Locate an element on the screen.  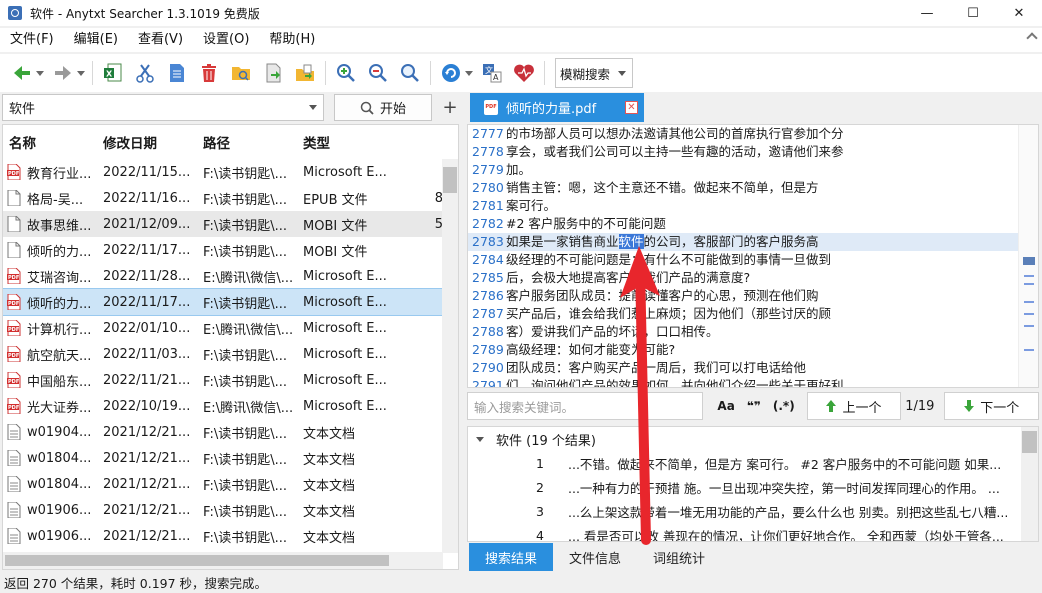
zoom-in-icon is located at coordinates (346, 73).